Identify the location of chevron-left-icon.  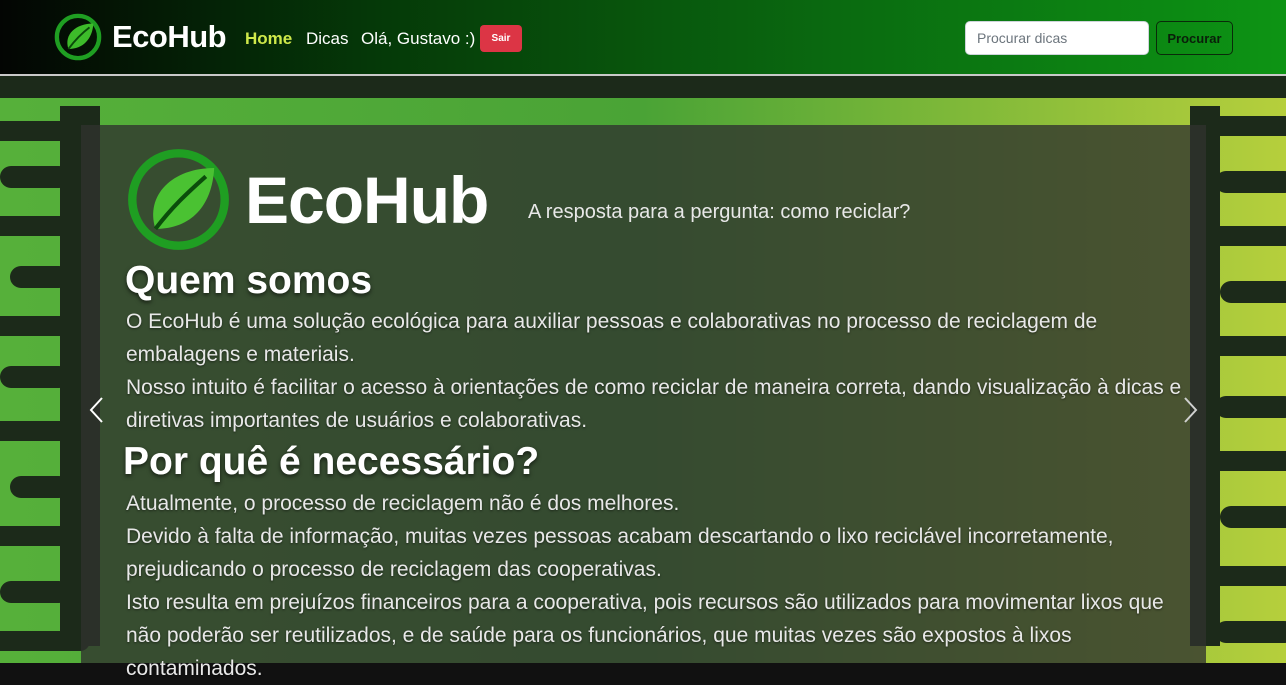
(97, 410).